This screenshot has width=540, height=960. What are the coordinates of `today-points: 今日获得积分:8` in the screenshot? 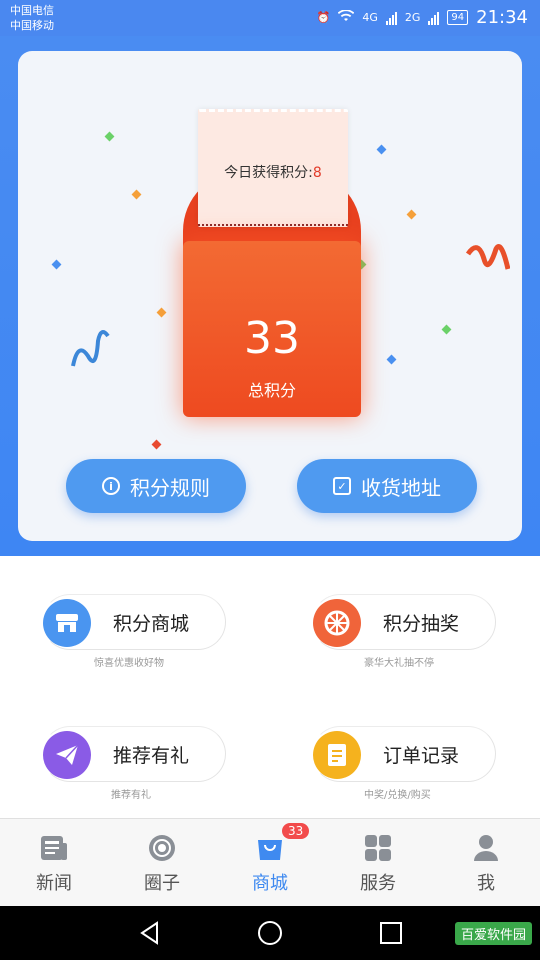 It's located at (273, 172).